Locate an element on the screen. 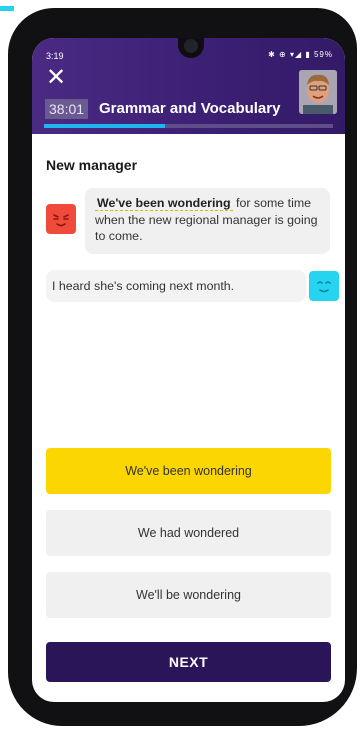 The image size is (361, 733). answer-gap: We've been wondering is located at coordinates (164, 203).